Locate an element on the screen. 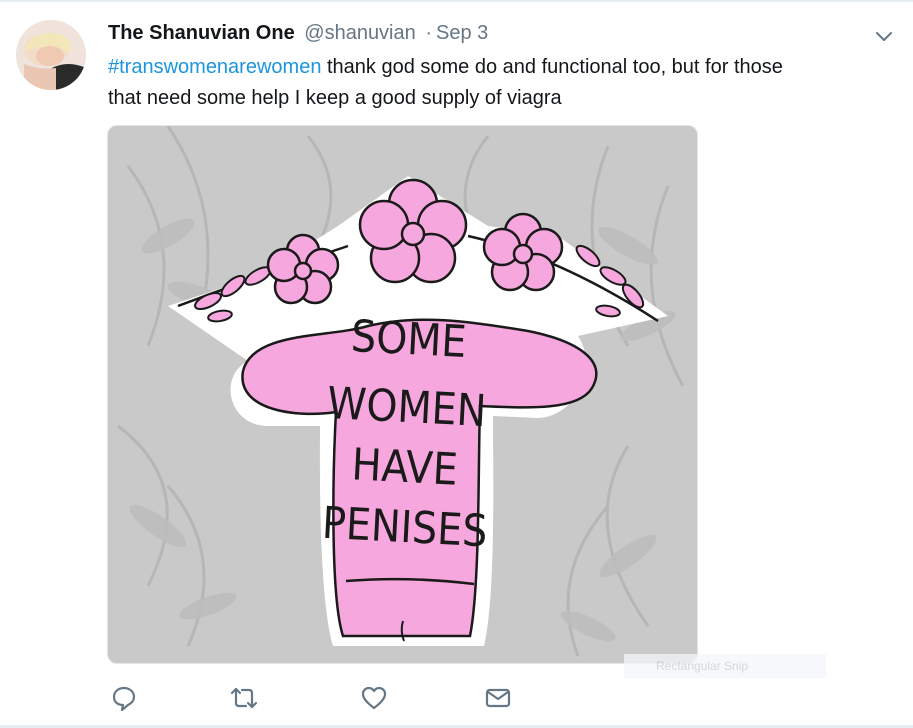 This screenshot has height=728, width=913. sticker-line-4: PENISES is located at coordinates (405, 528).